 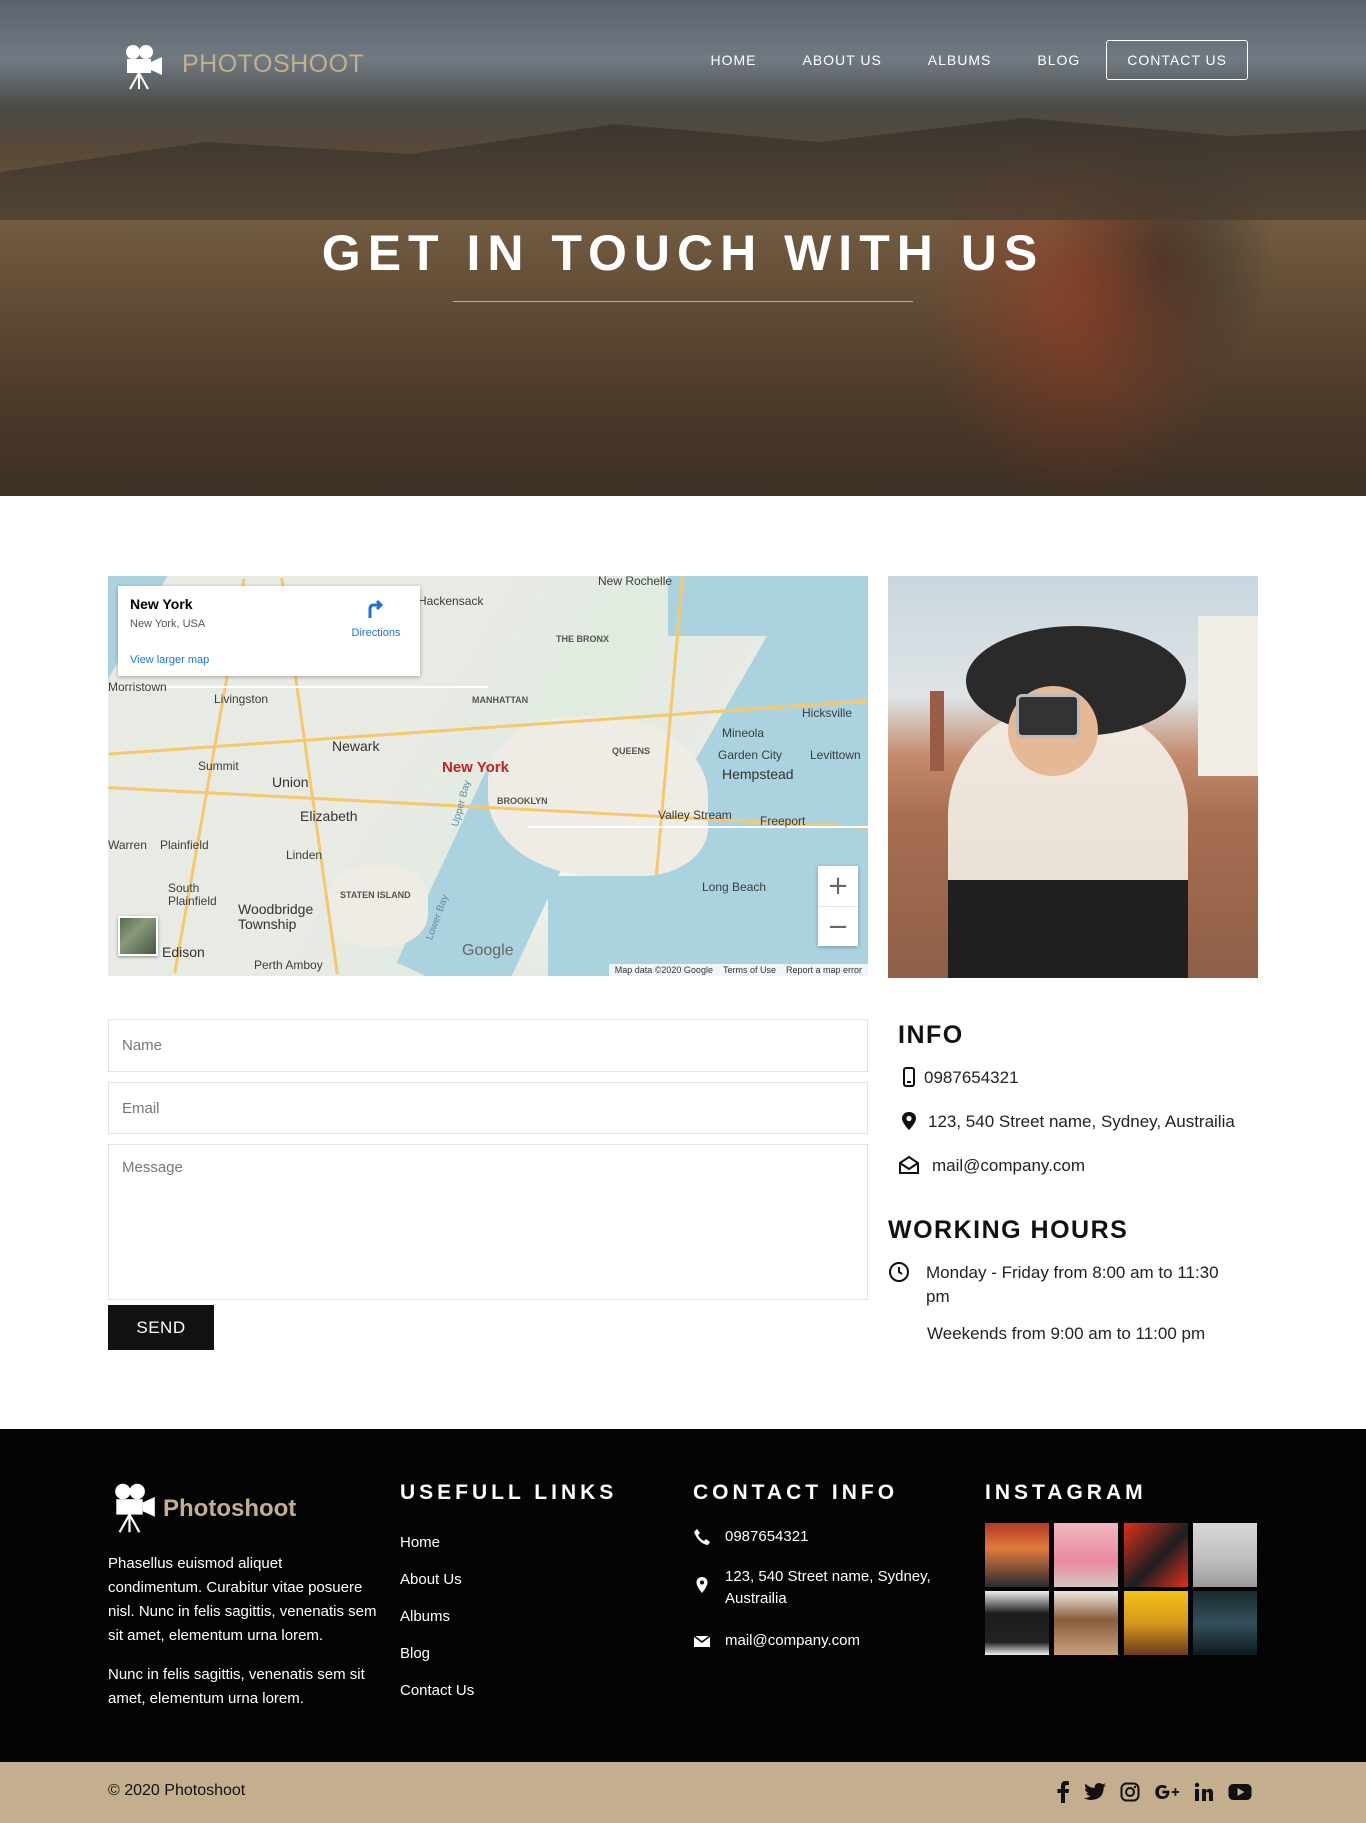 What do you see at coordinates (1058, 60) in the screenshot?
I see `nav-blog: BLOG` at bounding box center [1058, 60].